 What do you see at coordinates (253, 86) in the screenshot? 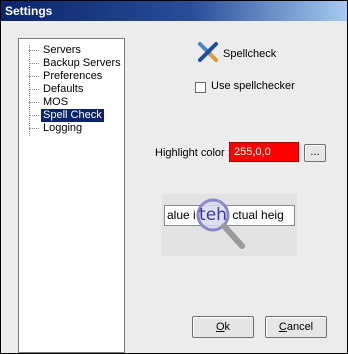
I see `use-spellchecker-label: Use spellchecker` at bounding box center [253, 86].